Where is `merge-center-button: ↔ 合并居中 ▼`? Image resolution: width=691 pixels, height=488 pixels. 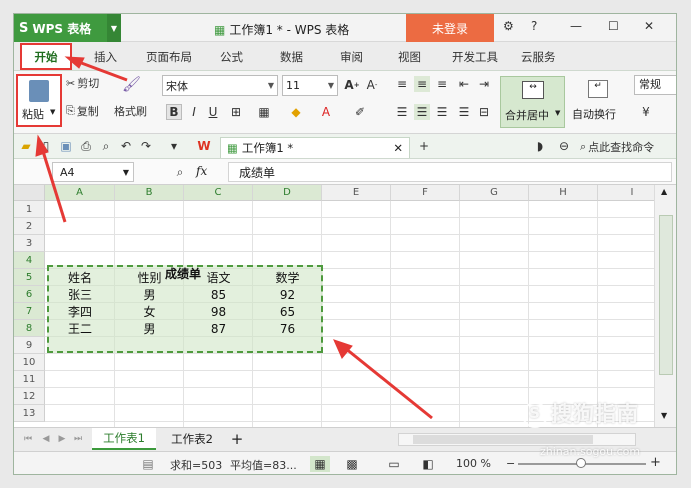
merge-center-button: ↔ 合并居中 ▼ is located at coordinates (532, 102).